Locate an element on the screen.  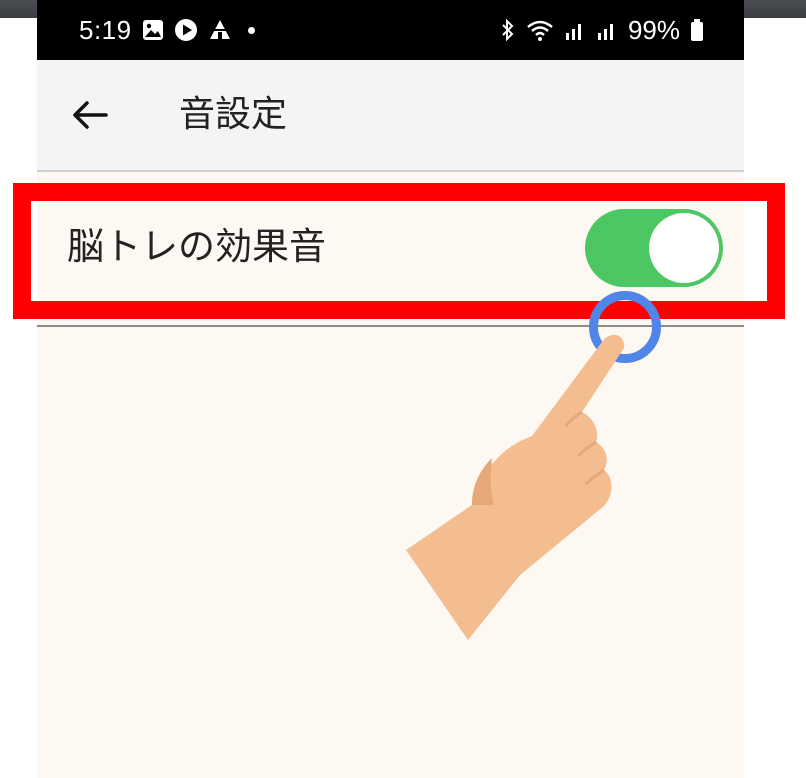
toggle-knob is located at coordinates (684, 248).